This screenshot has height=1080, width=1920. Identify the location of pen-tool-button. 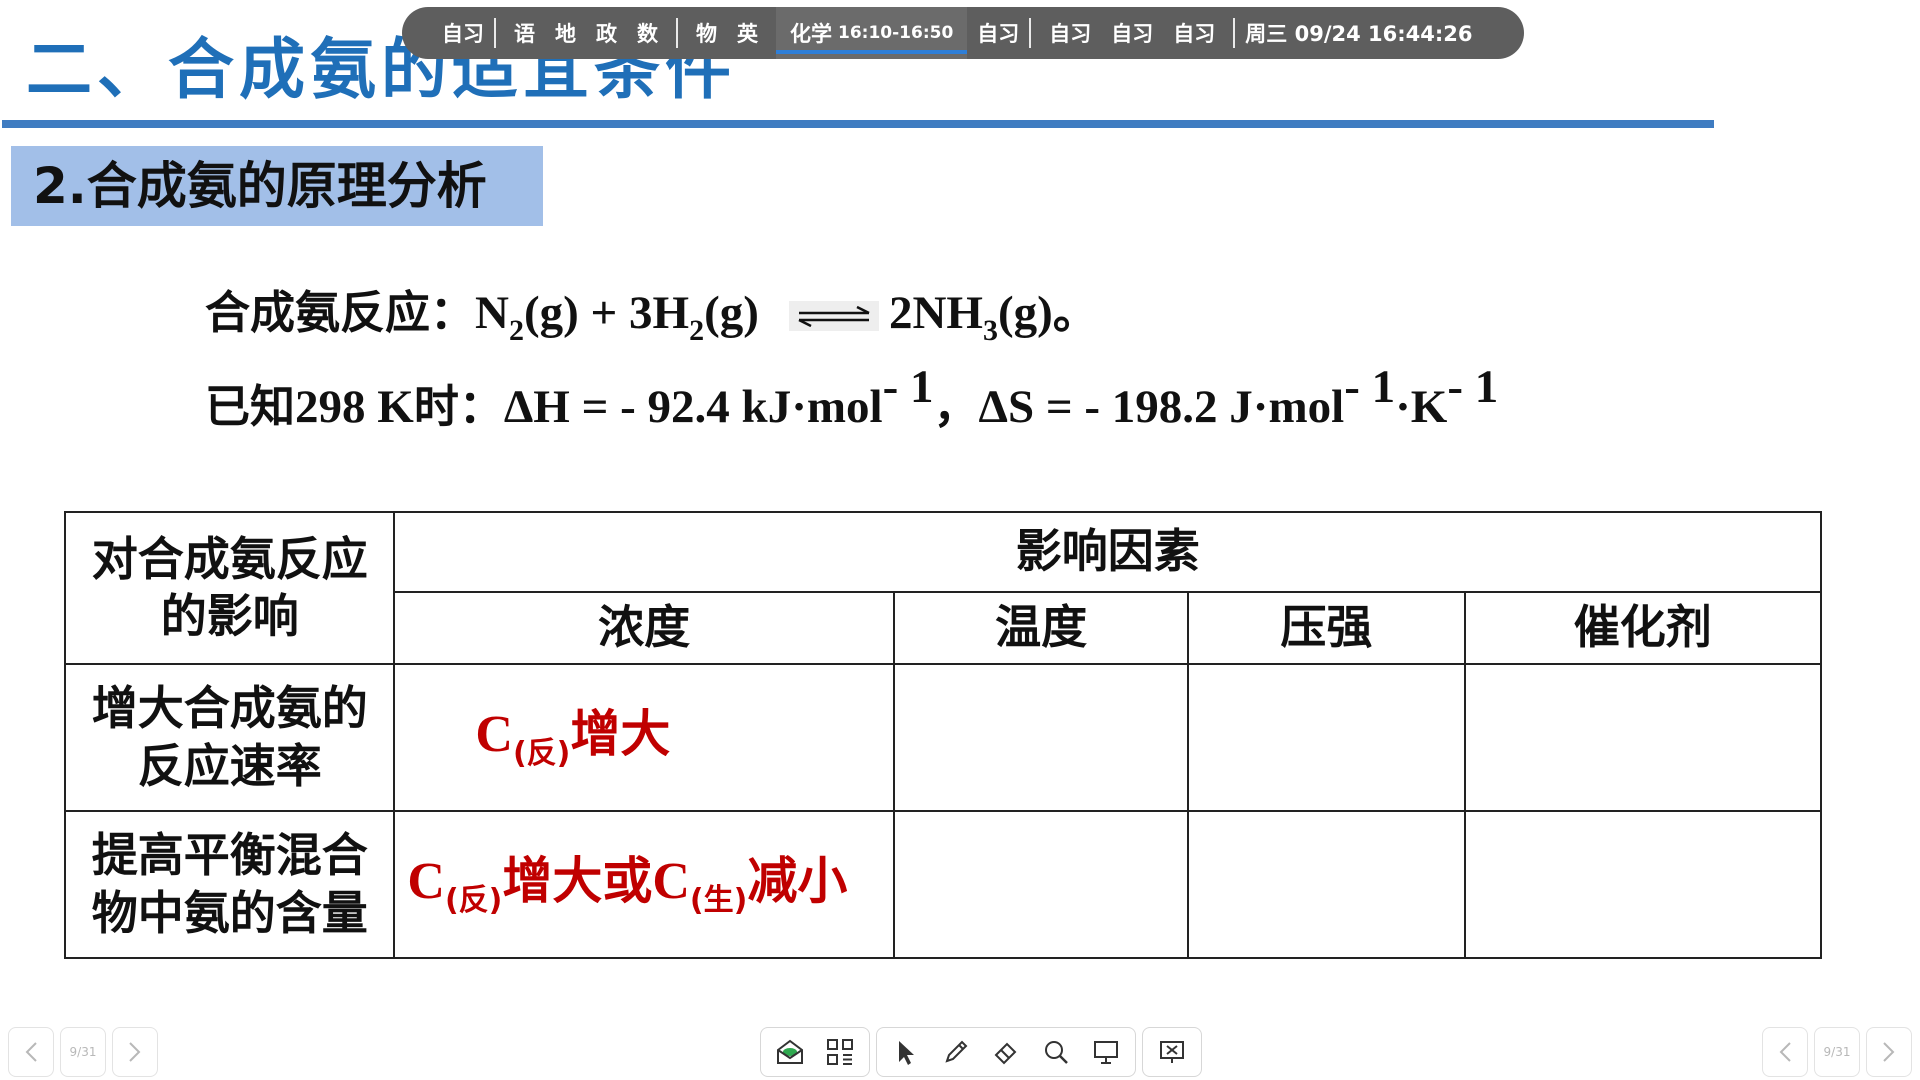
(956, 1052).